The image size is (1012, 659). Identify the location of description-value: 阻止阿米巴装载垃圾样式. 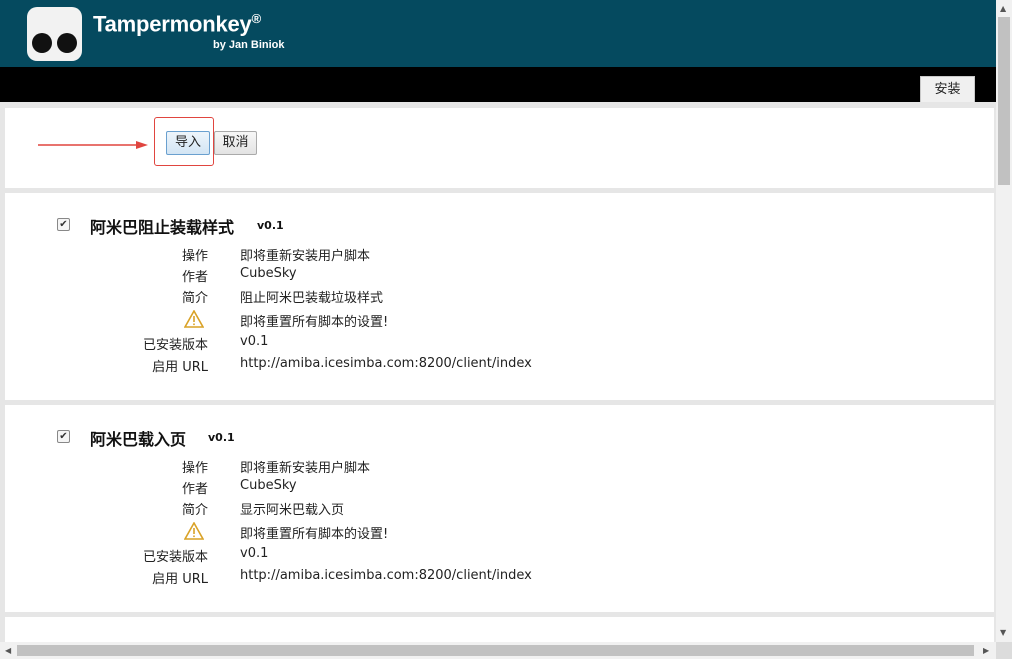
(312, 298).